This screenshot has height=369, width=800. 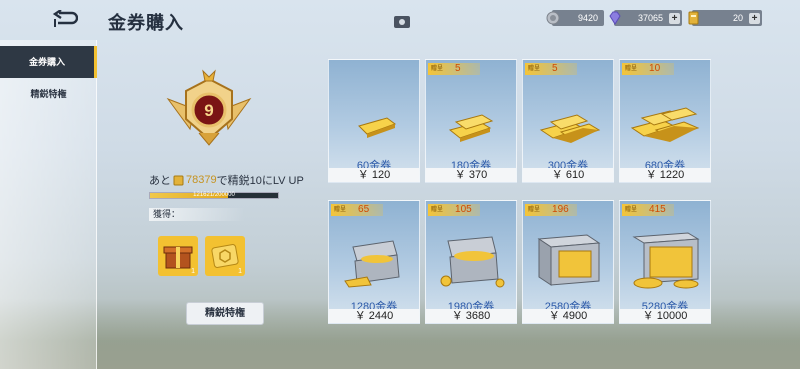 I want to click on sidebar-item-gold-purchase: 金券購入, so click(x=48, y=62).